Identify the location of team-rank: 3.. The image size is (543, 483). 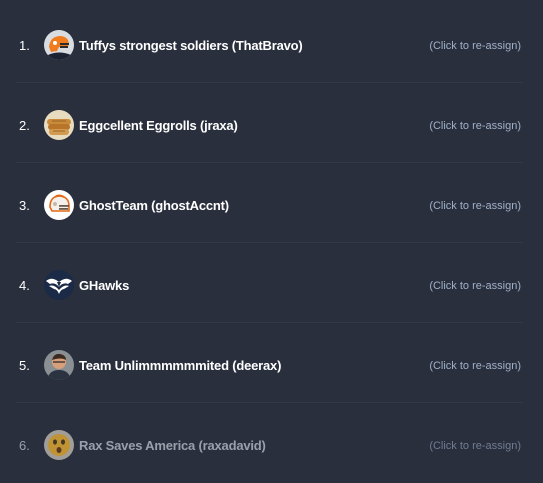
(24, 205).